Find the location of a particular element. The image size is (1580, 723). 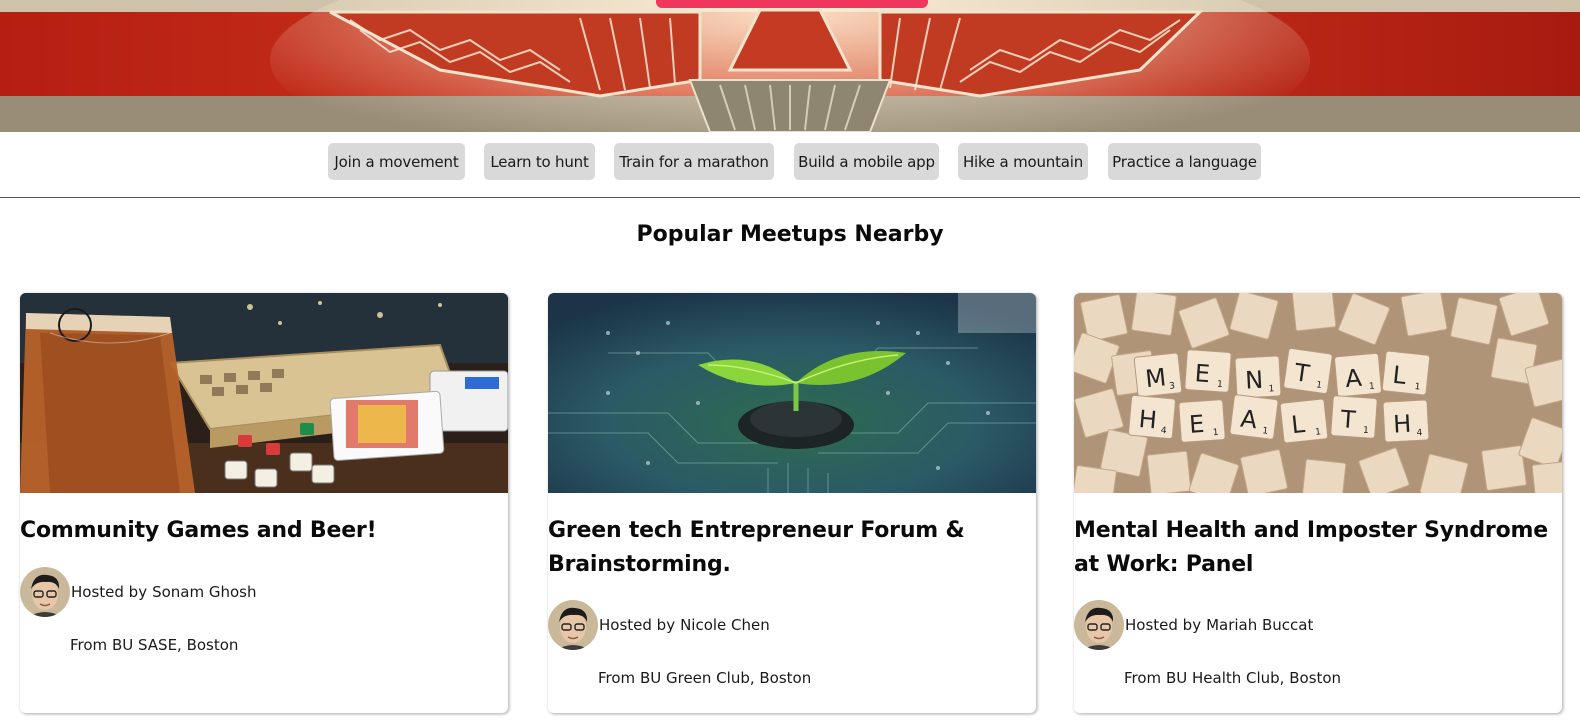

host-row: Hosted by Sonam Ghosh is located at coordinates (264, 592).